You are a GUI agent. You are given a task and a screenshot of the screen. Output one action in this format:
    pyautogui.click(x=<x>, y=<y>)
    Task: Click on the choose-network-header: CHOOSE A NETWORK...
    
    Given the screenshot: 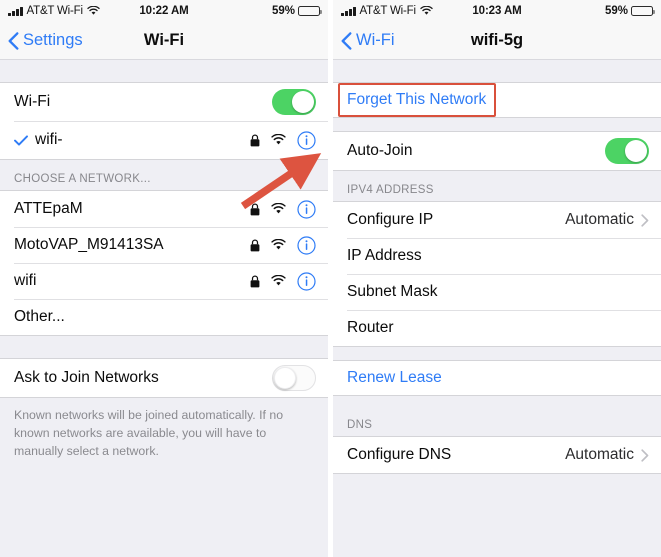 What is the action you would take?
    pyautogui.click(x=82, y=179)
    